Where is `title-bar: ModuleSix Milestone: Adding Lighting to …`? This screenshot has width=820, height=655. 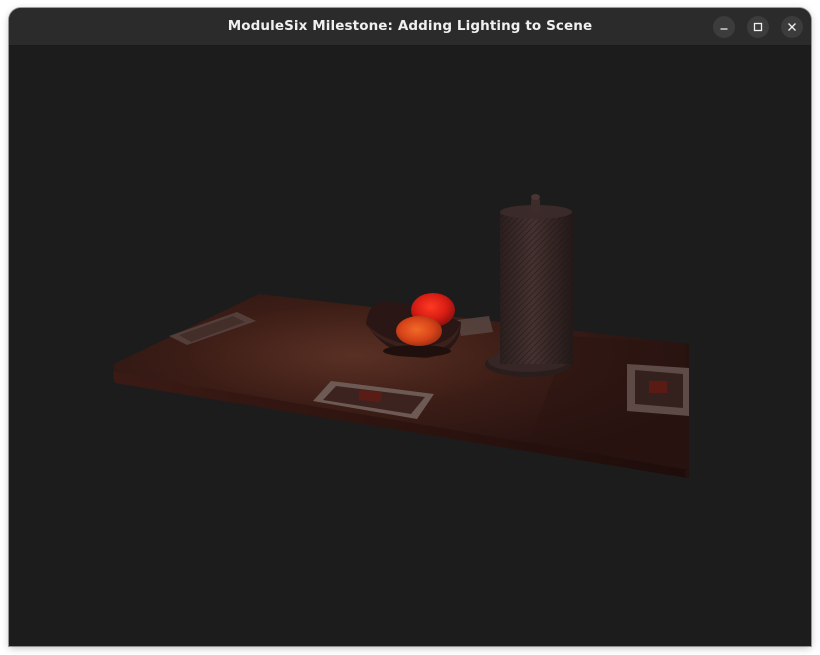
title-bar: ModuleSix Milestone: Adding Lighting to … is located at coordinates (410, 27).